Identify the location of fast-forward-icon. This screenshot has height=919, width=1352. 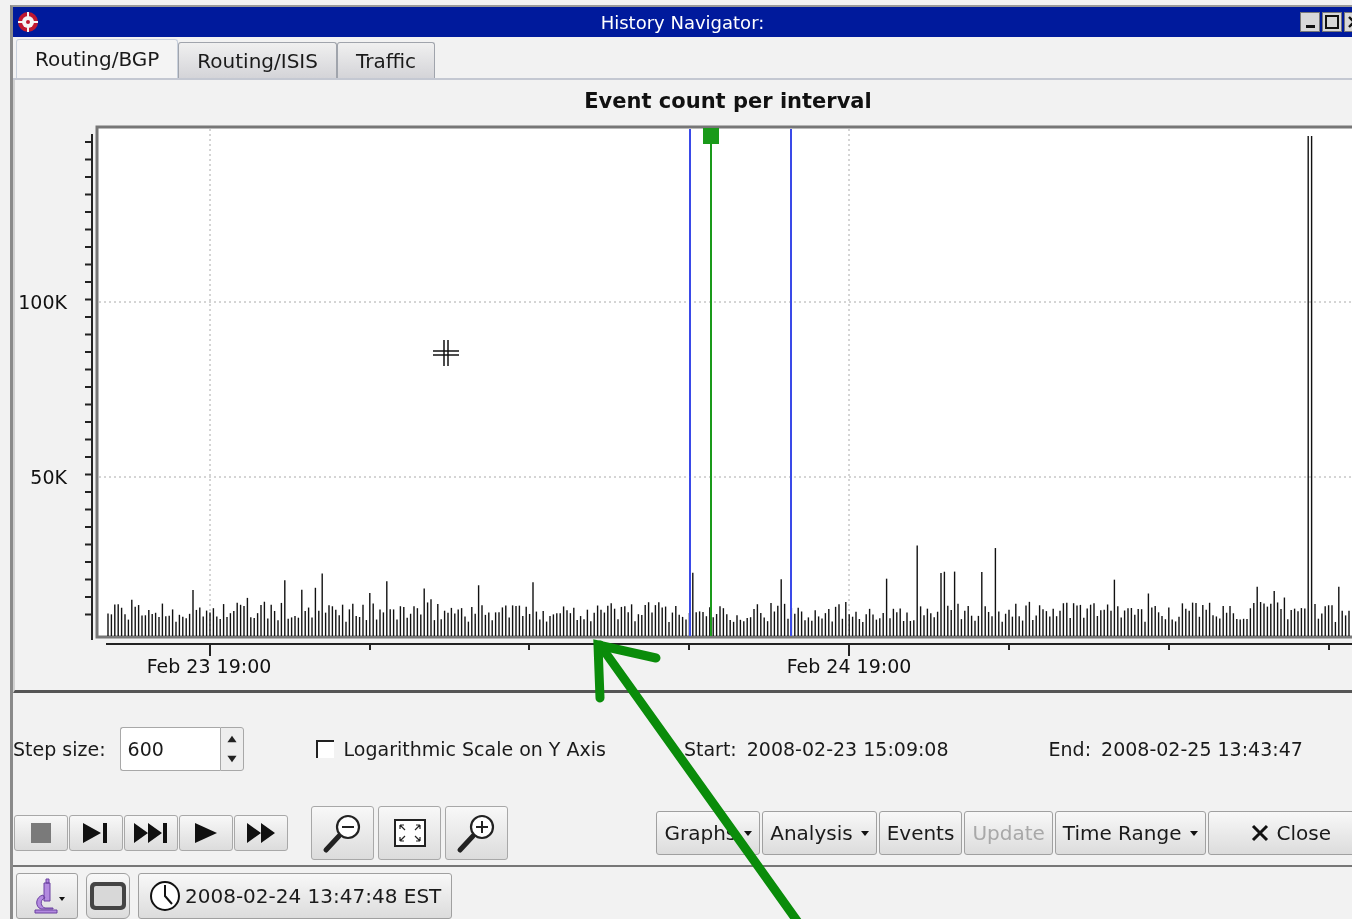
(261, 833).